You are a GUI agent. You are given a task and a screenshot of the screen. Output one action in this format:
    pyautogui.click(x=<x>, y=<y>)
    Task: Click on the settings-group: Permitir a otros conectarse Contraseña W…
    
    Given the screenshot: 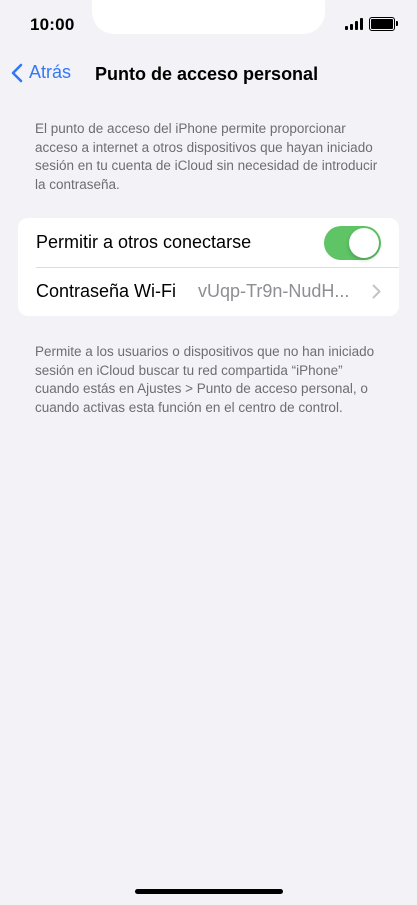 What is the action you would take?
    pyautogui.click(x=208, y=267)
    